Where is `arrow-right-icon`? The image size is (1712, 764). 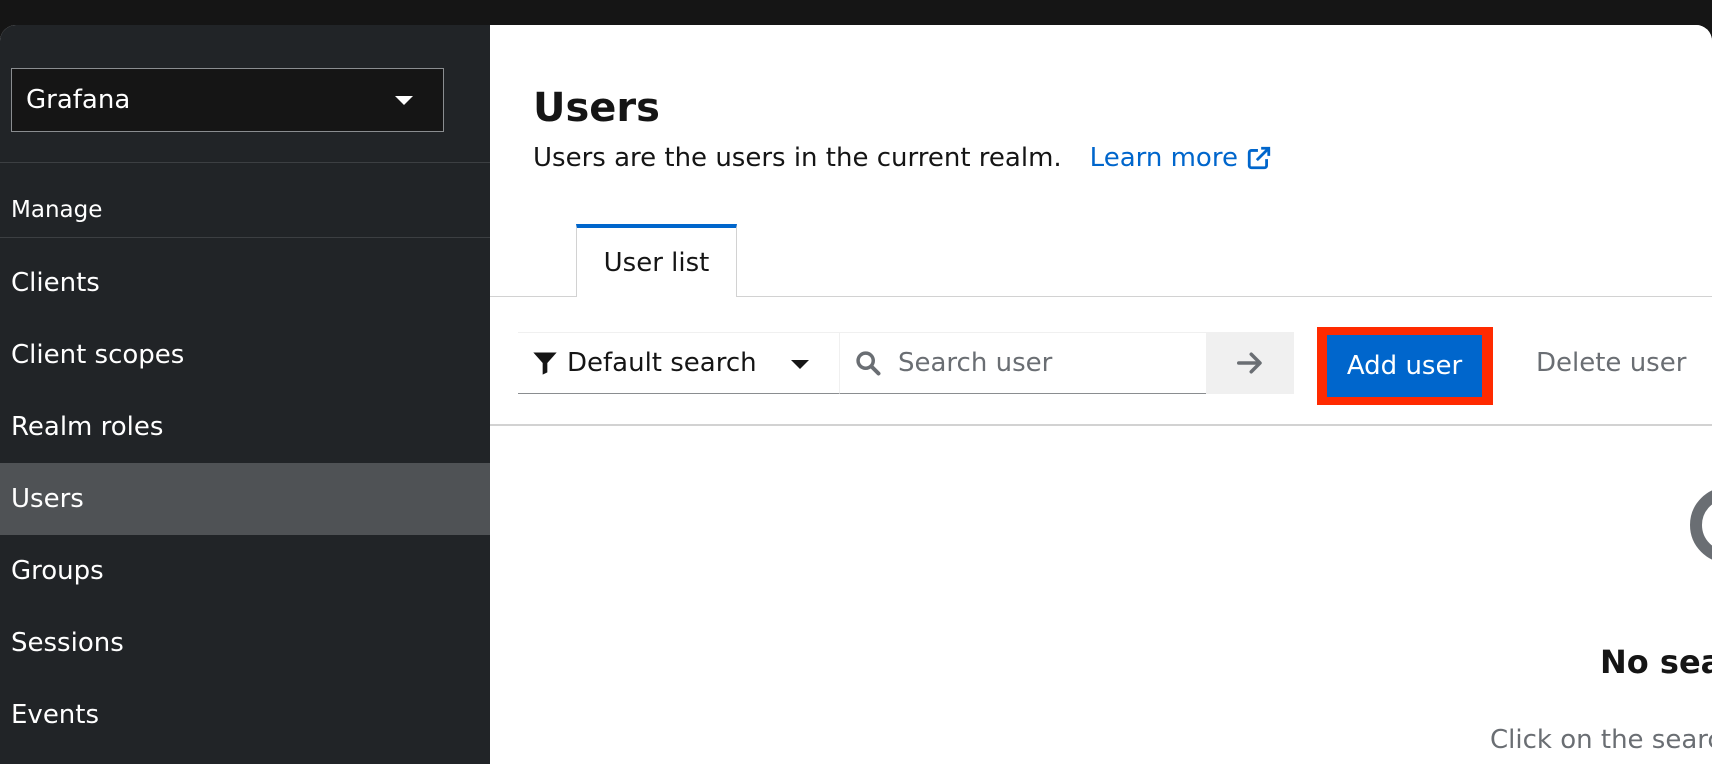 arrow-right-icon is located at coordinates (1249, 363).